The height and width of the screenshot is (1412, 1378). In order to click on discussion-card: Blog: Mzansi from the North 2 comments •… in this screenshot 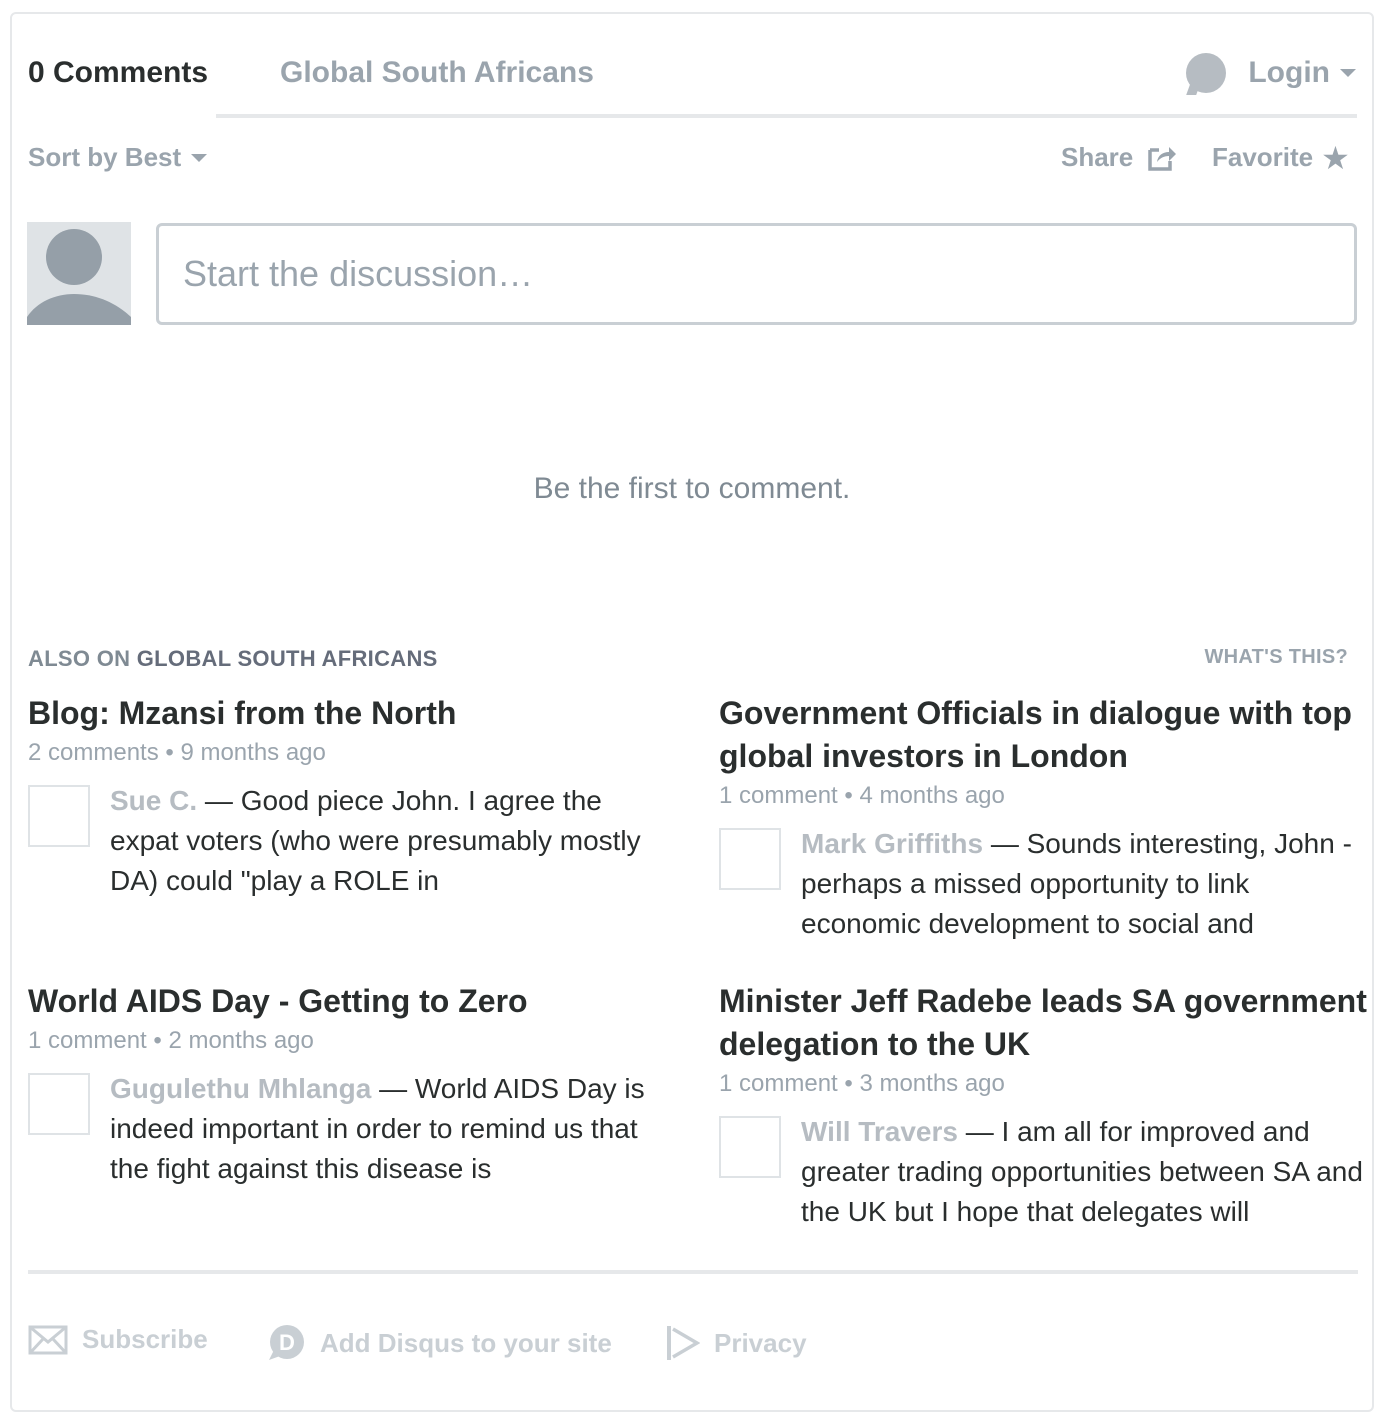, I will do `click(353, 796)`.